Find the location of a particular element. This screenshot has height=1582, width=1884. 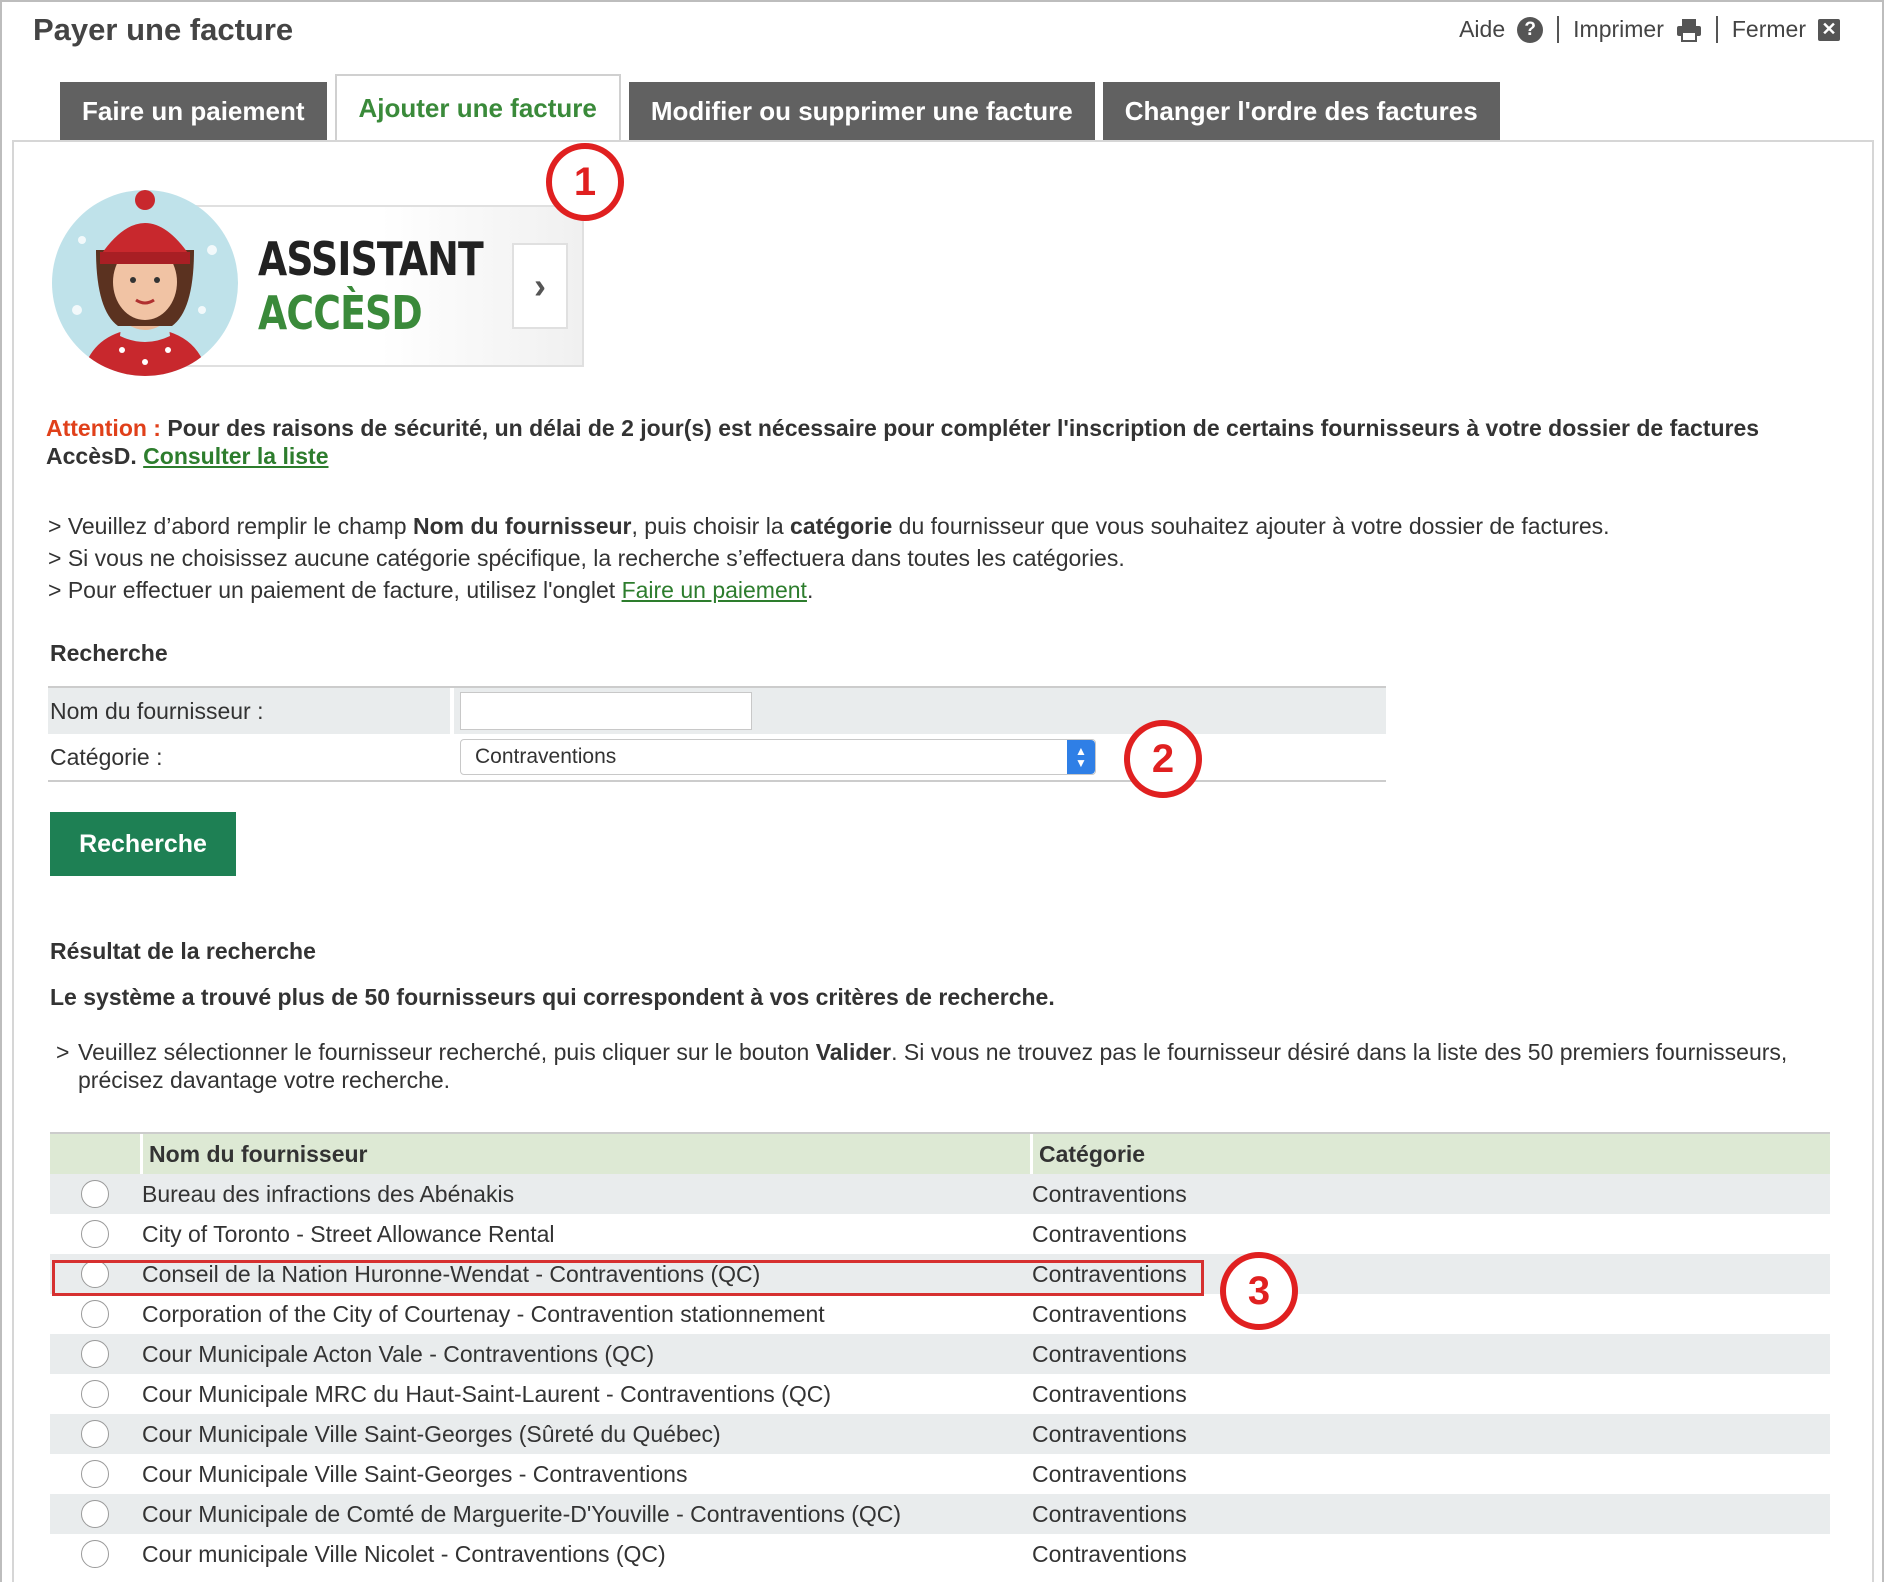

make-payment-link: Faire un paiement is located at coordinates (714, 590).